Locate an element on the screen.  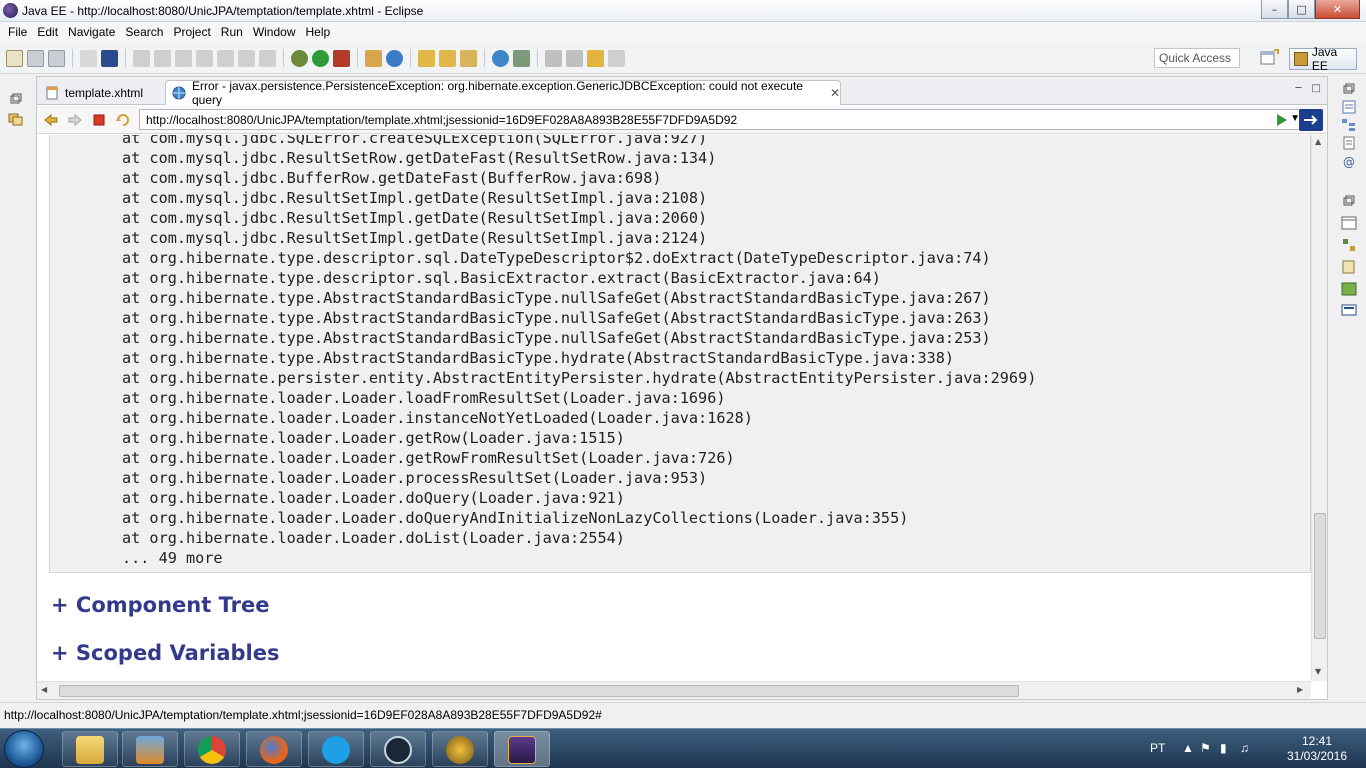
chrome-icon is located at coordinates (212, 750).